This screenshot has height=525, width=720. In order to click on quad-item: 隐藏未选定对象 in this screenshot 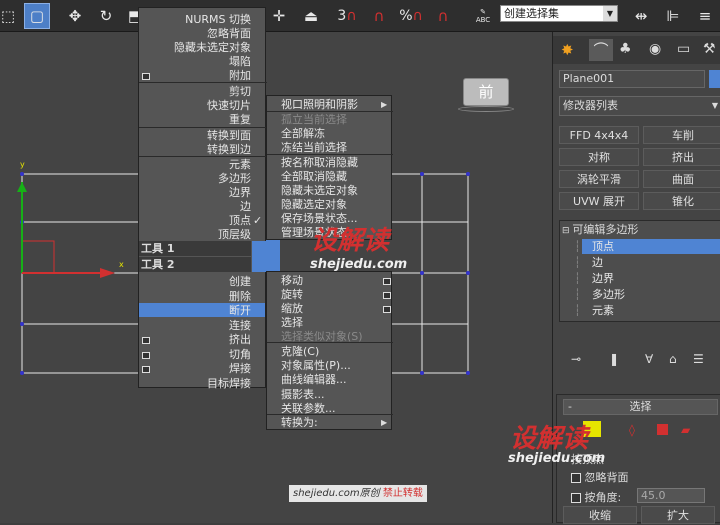, I will do `click(195, 48)`.